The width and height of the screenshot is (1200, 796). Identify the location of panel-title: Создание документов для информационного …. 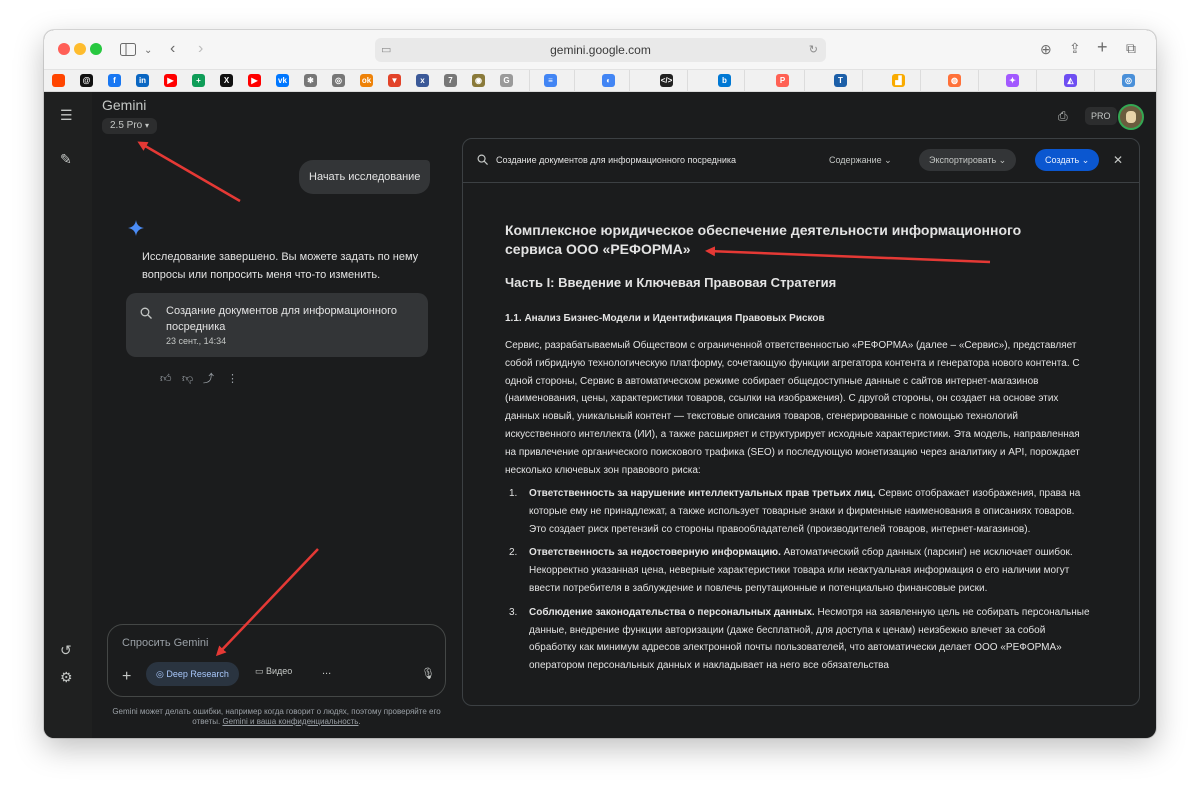
(616, 160).